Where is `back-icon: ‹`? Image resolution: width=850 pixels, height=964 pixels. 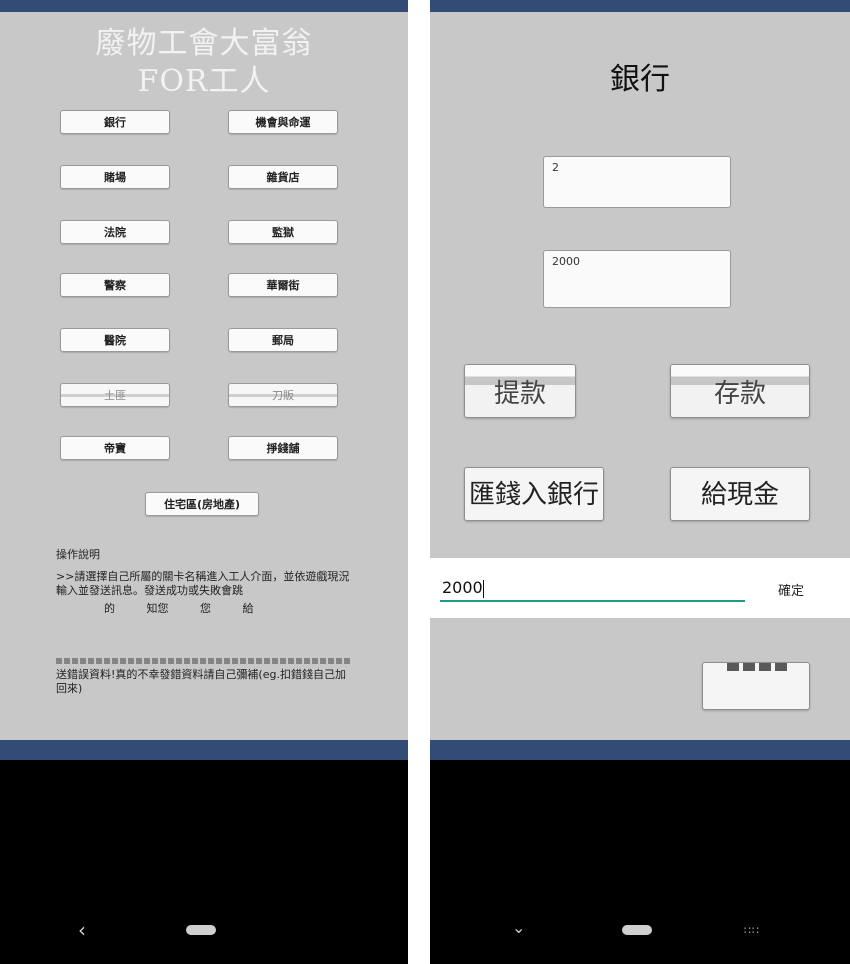 back-icon: ‹ is located at coordinates (82, 930).